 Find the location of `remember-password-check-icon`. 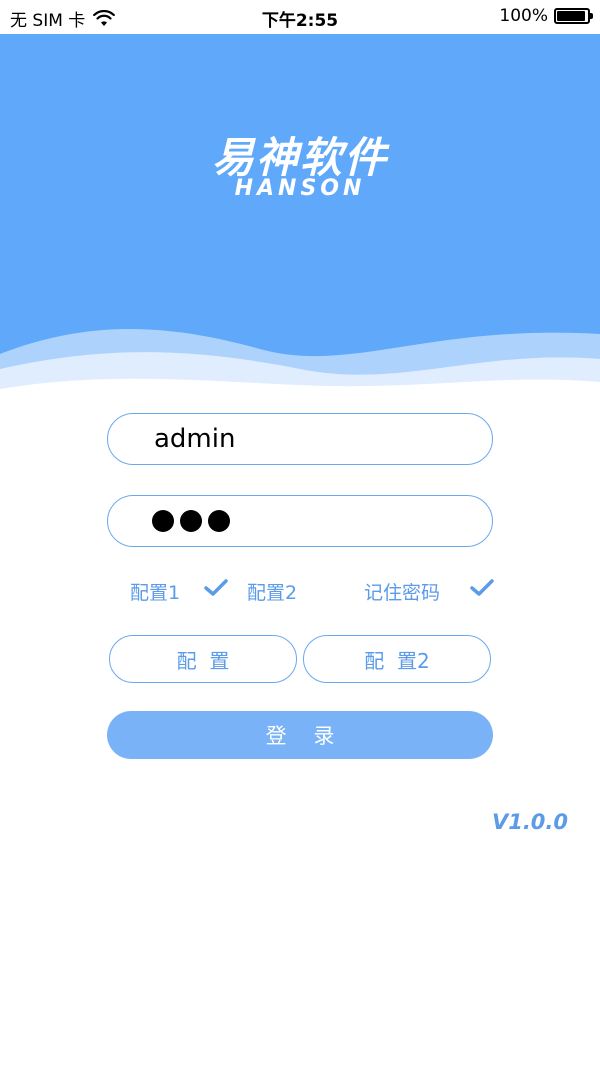

remember-password-check-icon is located at coordinates (482, 588).